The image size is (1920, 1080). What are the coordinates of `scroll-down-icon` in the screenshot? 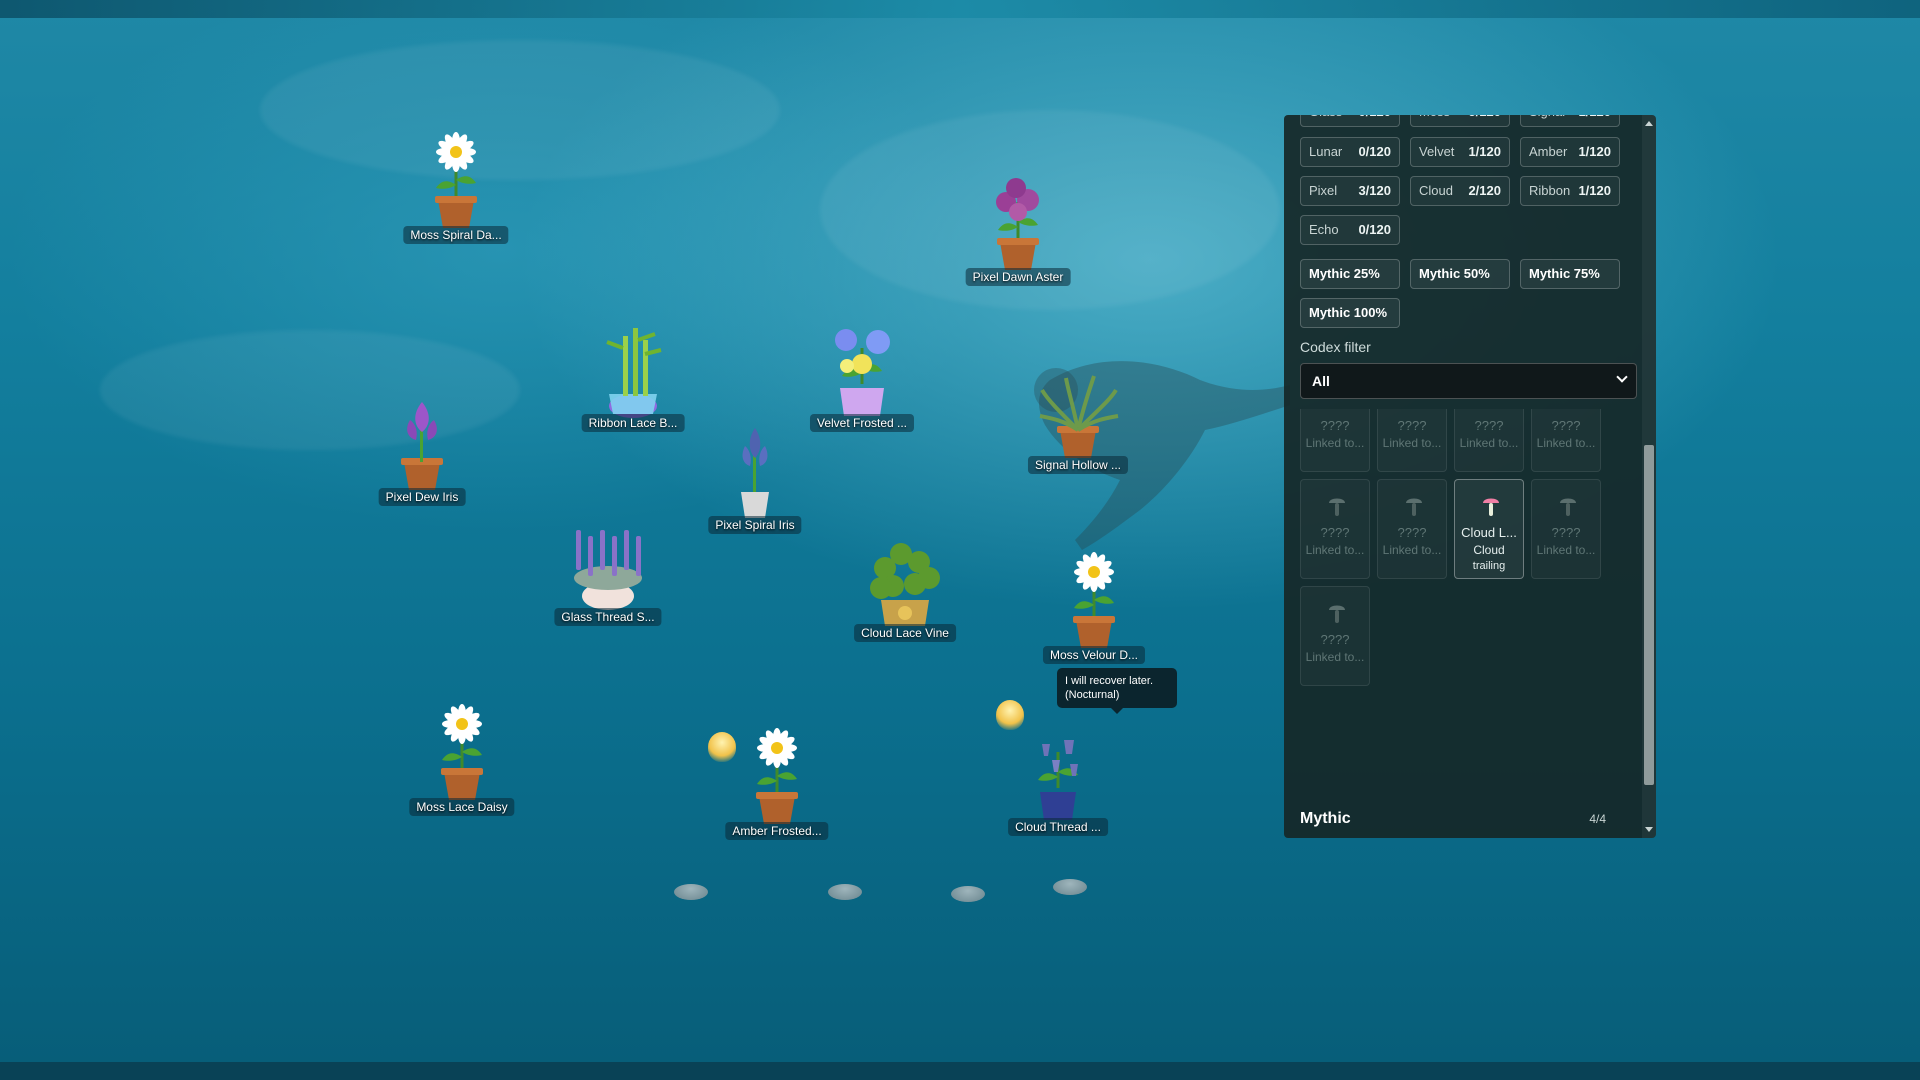 It's located at (1649, 829).